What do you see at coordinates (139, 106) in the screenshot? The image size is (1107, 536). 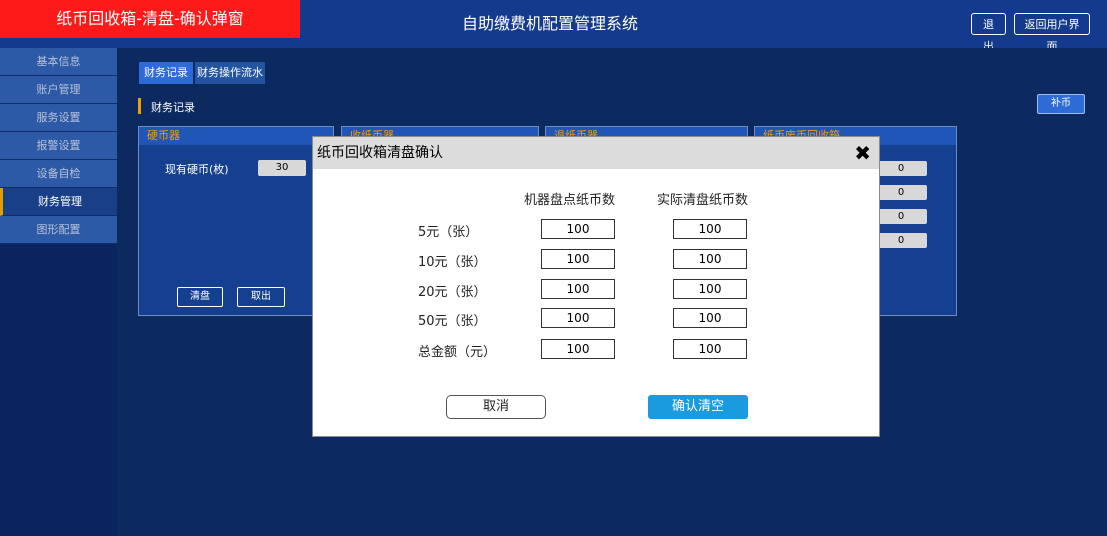 I see `section-marker` at bounding box center [139, 106].